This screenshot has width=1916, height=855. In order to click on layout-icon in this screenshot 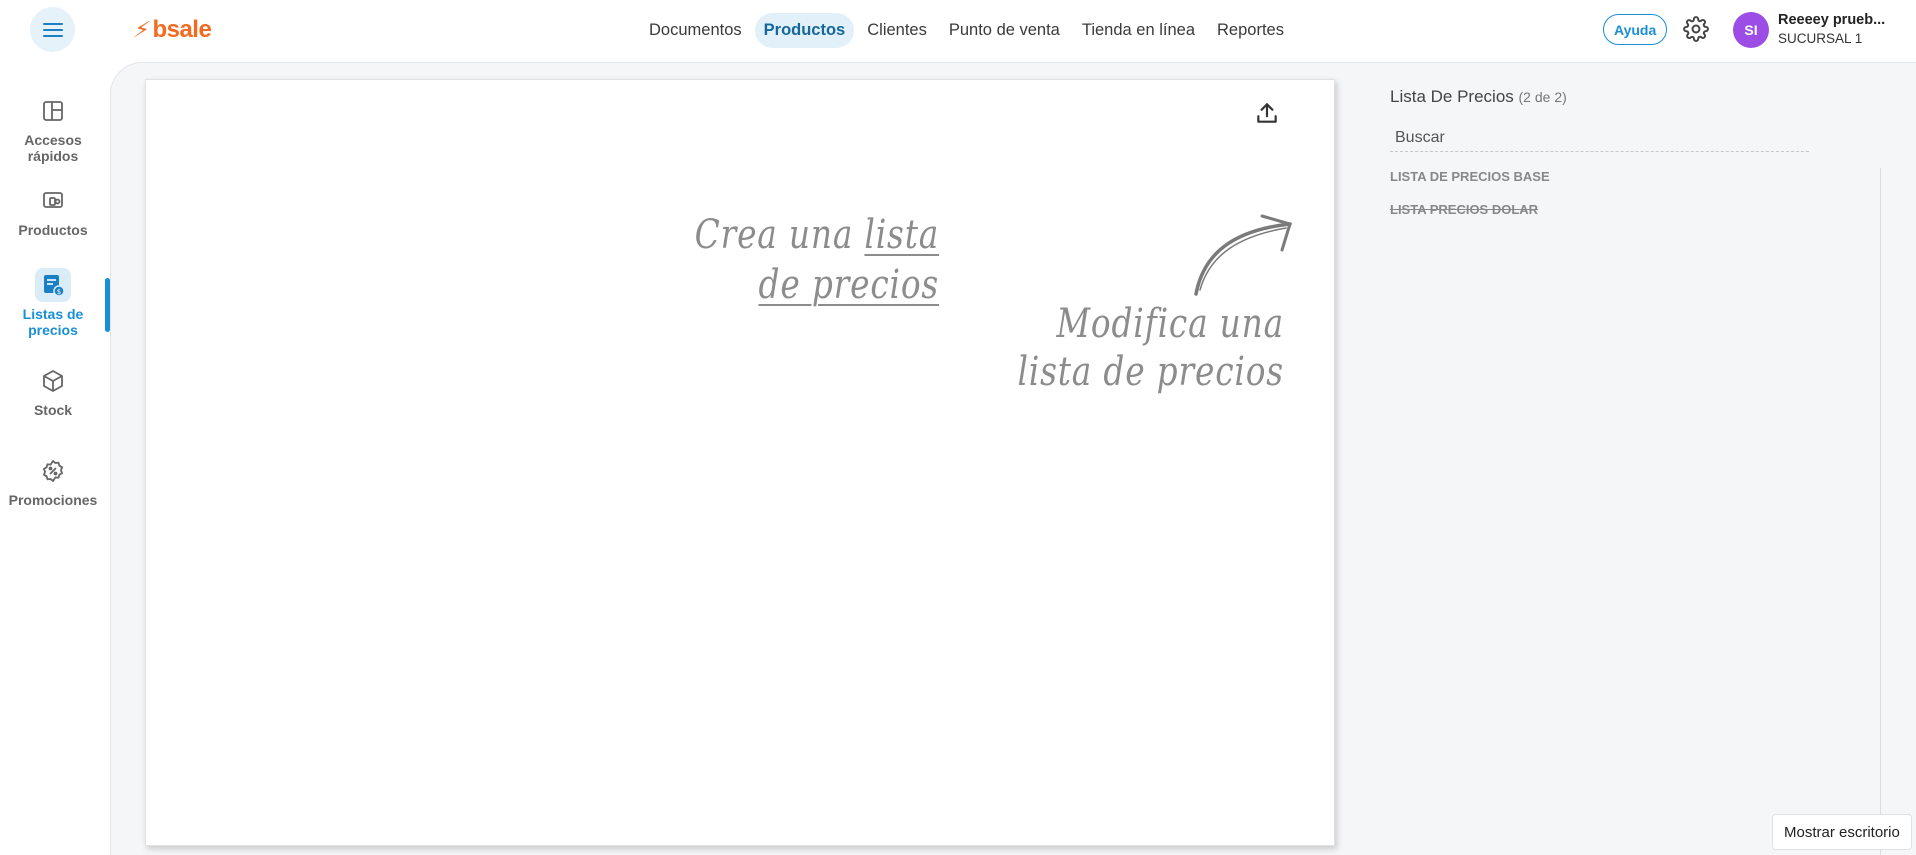, I will do `click(53, 111)`.